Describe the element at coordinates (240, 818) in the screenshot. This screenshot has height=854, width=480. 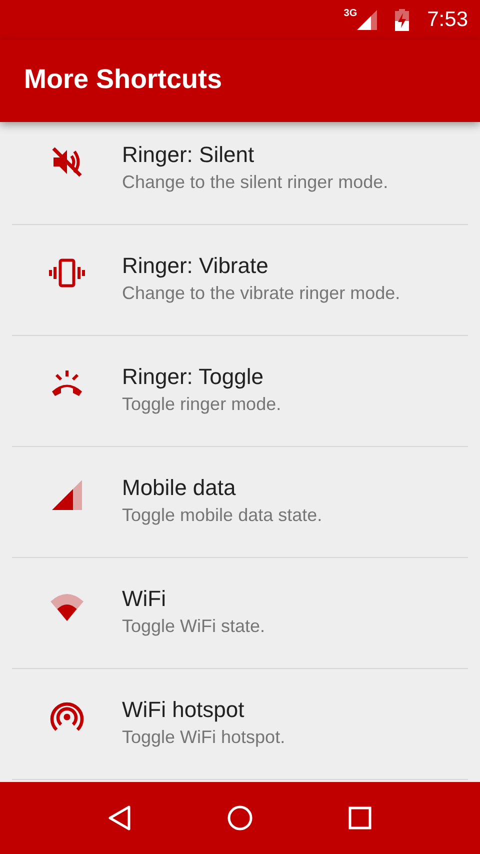
I see `home-icon` at that location.